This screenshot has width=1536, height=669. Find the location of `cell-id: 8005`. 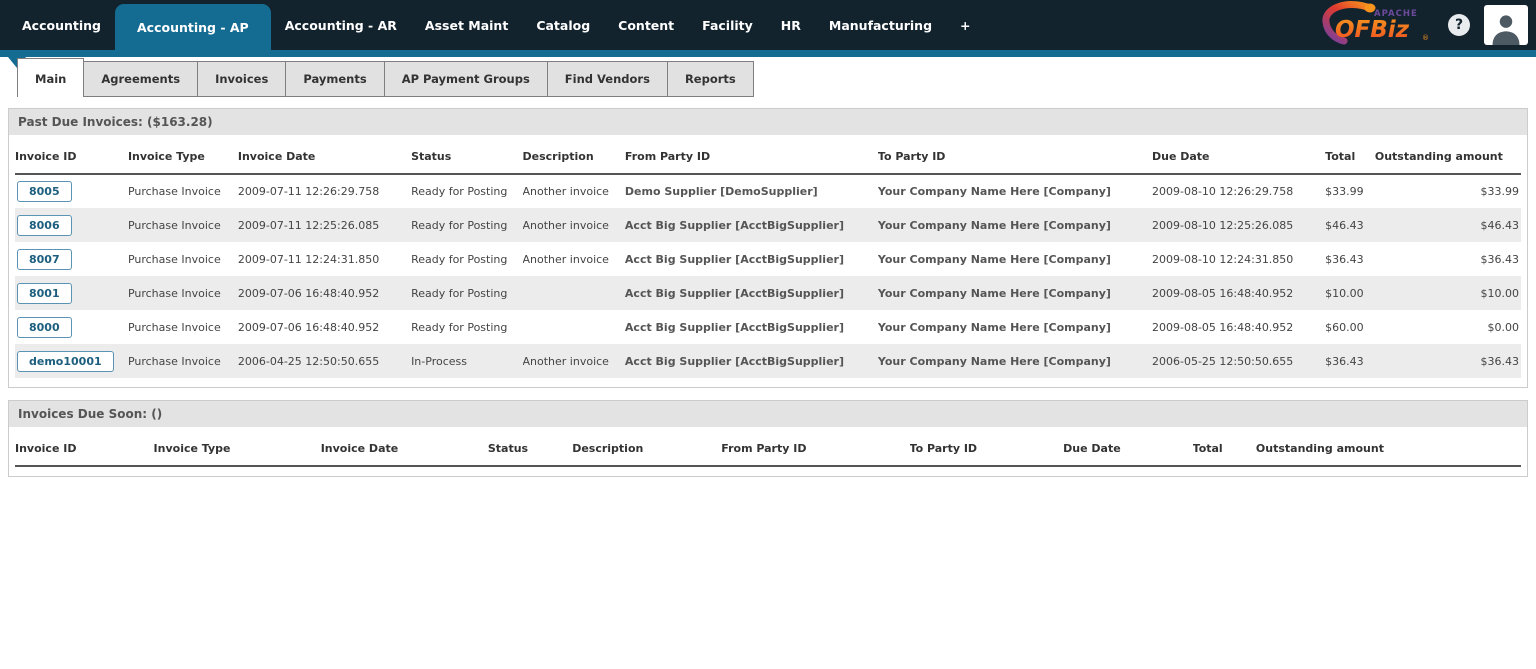

cell-id: 8005 is located at coordinates (71, 191).